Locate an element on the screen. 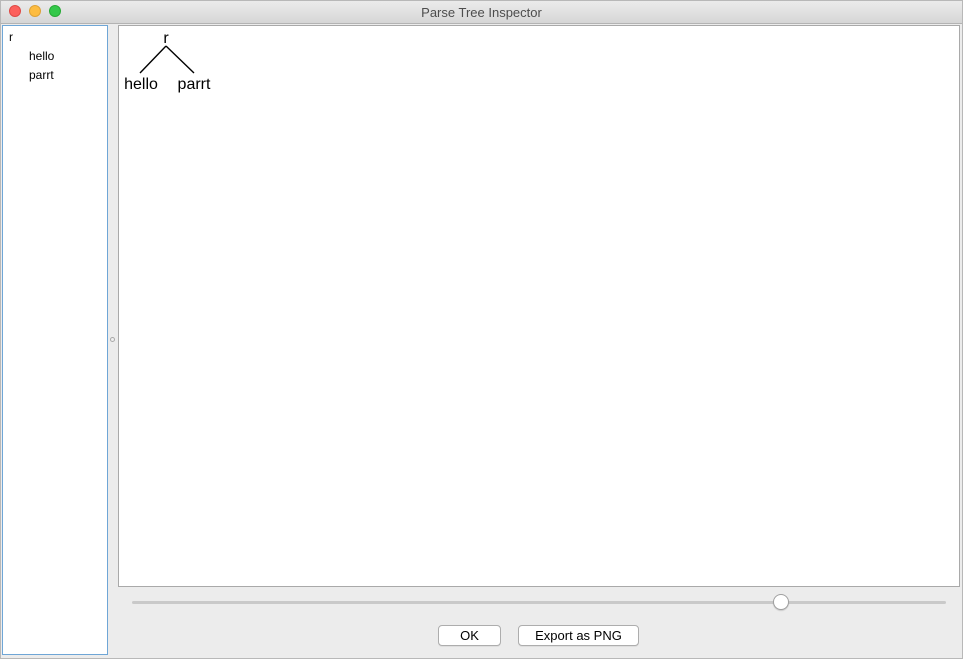 The image size is (963, 659). title-bar: Parse Tree Inspector is located at coordinates (481, 12).